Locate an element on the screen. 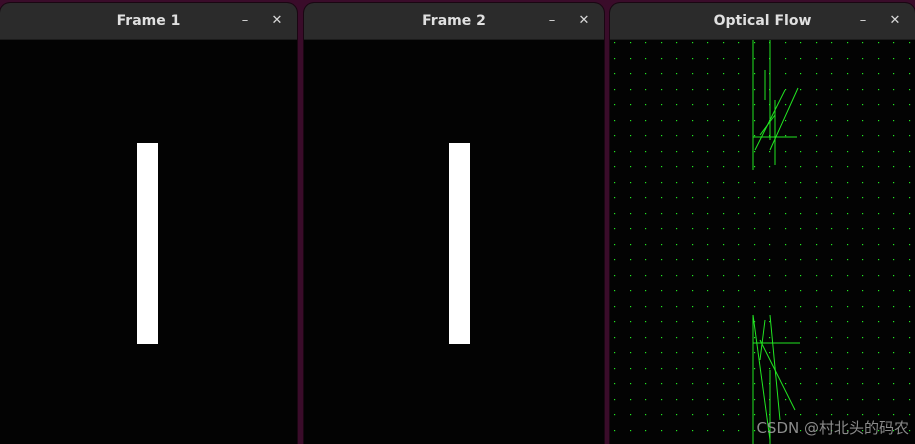 The height and width of the screenshot is (444, 915). frame2-titlebar: Frame 2 – ✕ is located at coordinates (454, 21).